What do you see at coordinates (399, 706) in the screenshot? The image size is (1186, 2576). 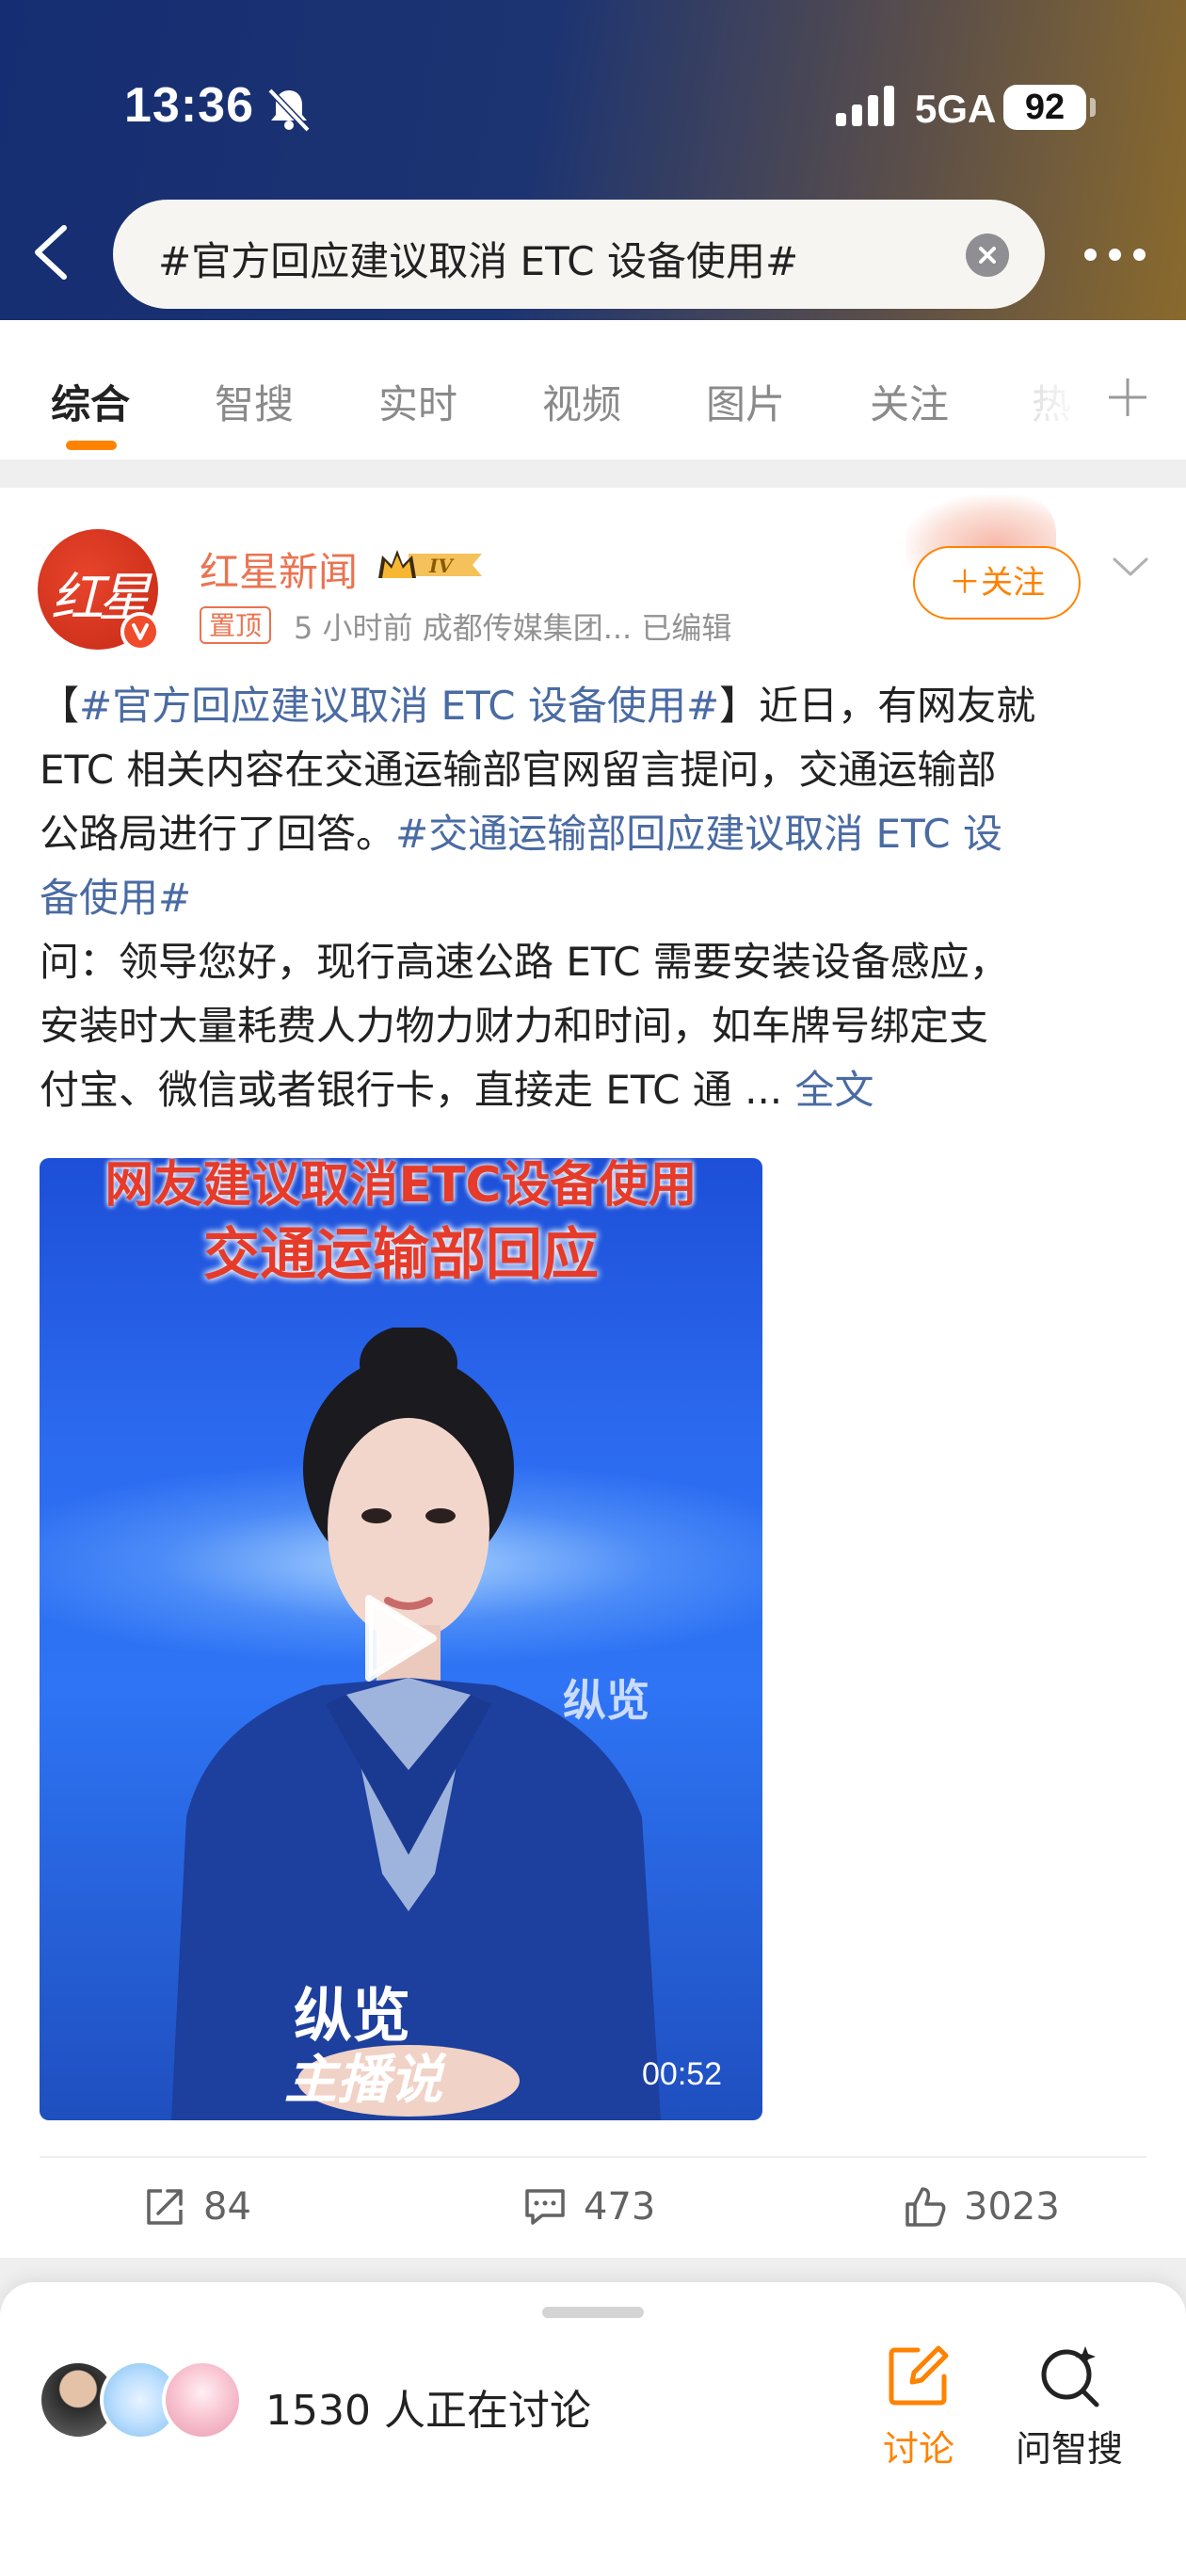 I see `hashtag-link: #官方回应建议取消 ETC 设备使用#` at bounding box center [399, 706].